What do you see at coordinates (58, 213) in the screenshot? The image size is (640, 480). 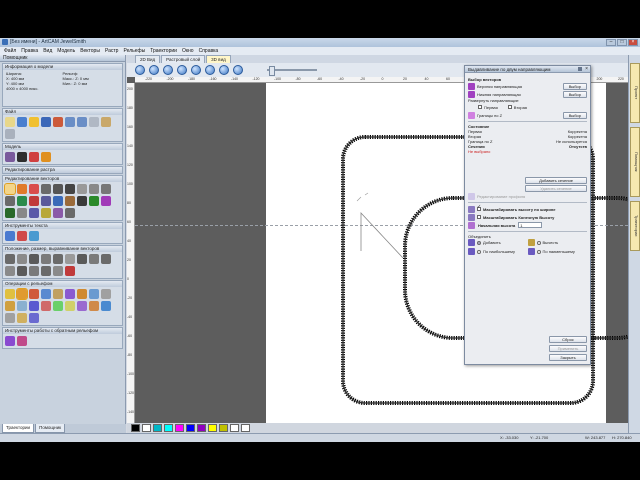 I see `boundary-icon` at bounding box center [58, 213].